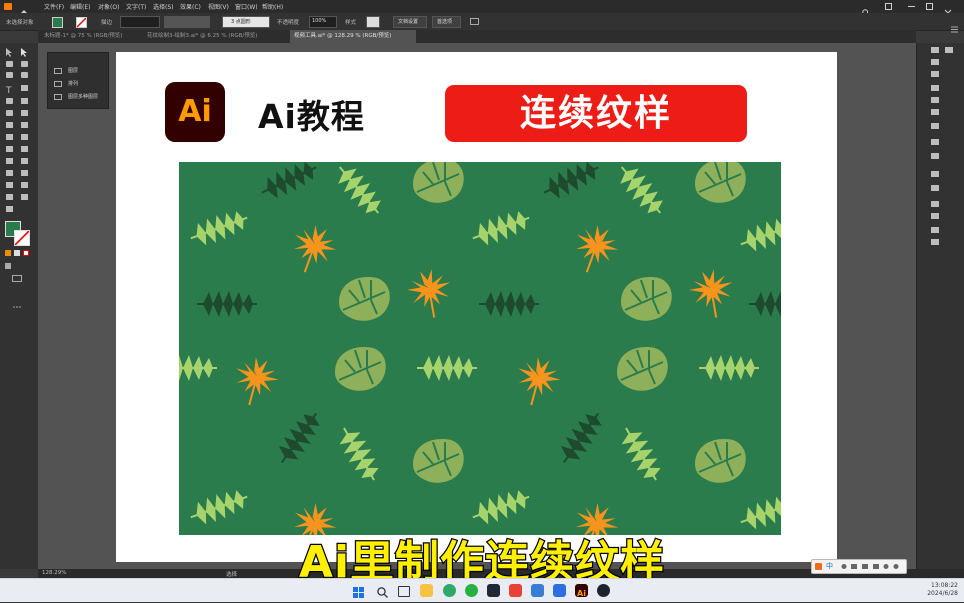  I want to click on ai-logo-text: Ai, so click(195, 111).